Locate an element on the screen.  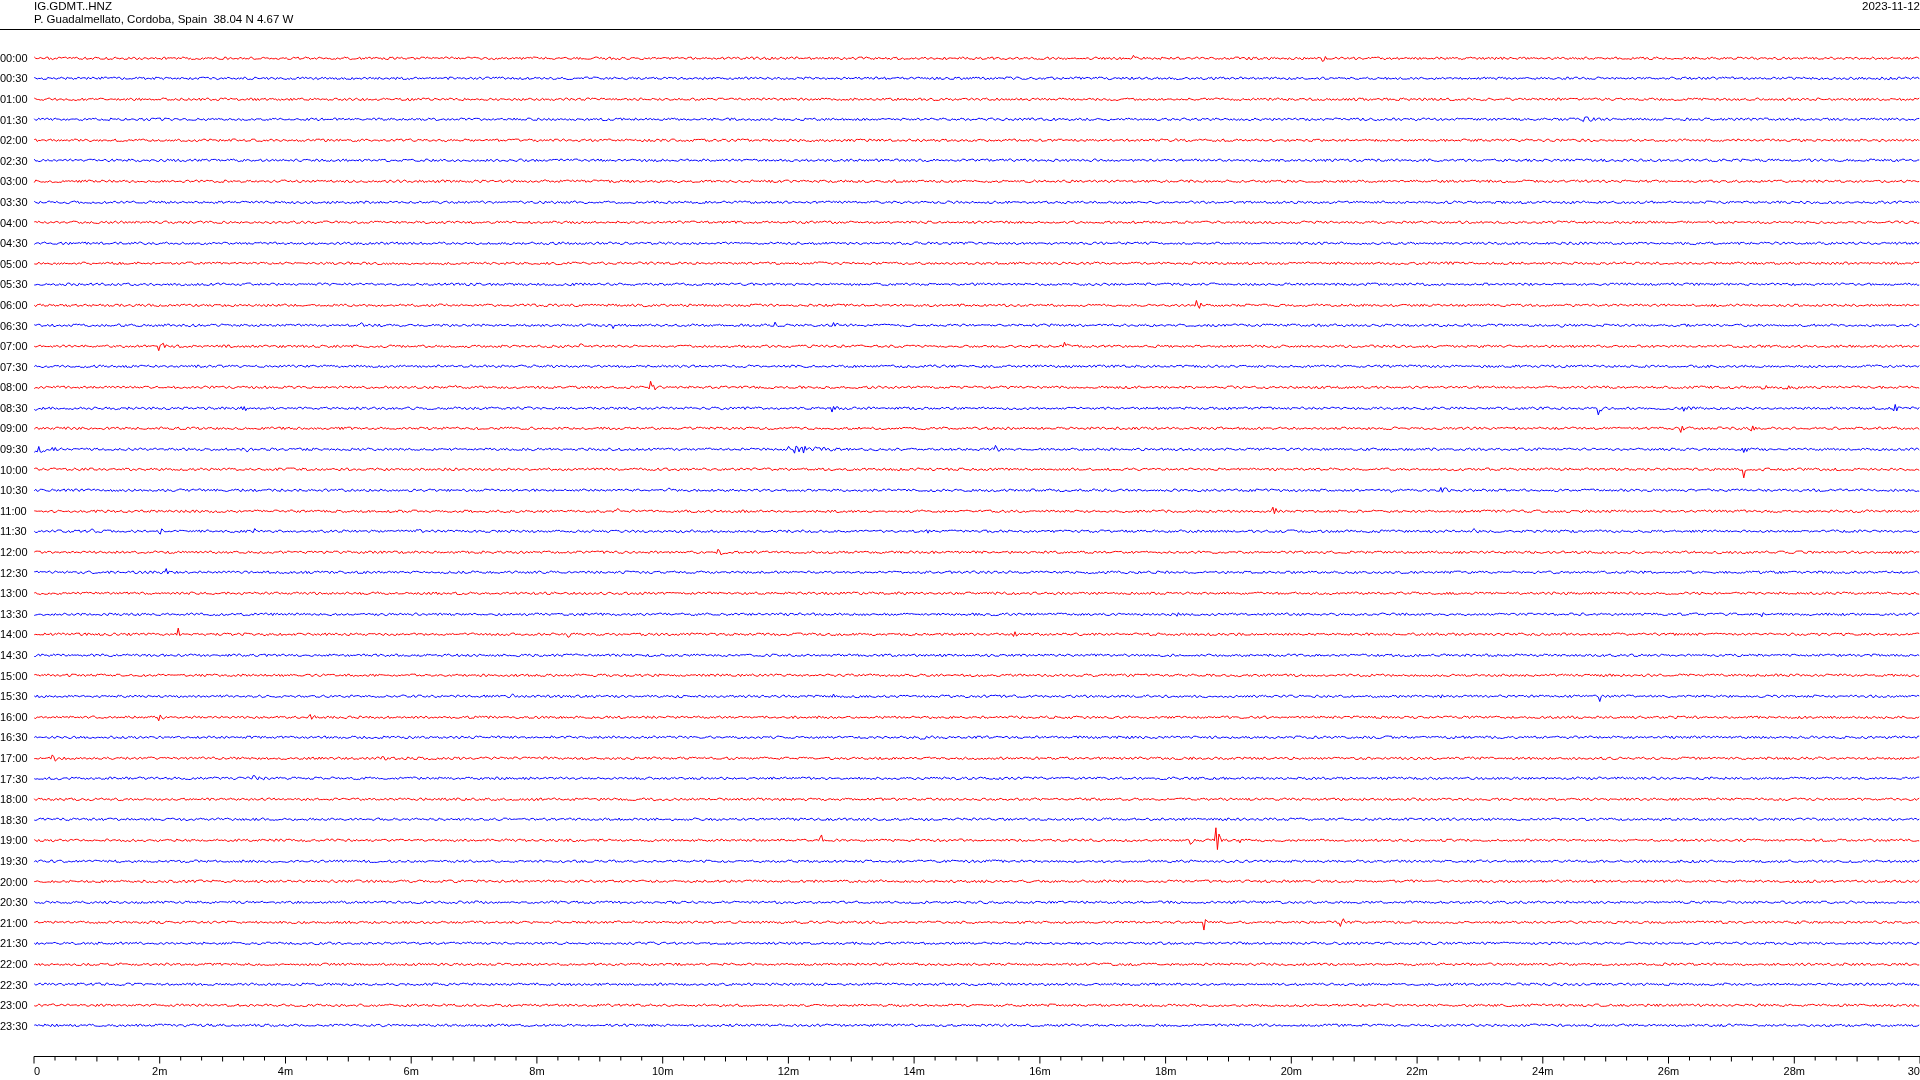
time-label: 02:30 is located at coordinates (14, 160).